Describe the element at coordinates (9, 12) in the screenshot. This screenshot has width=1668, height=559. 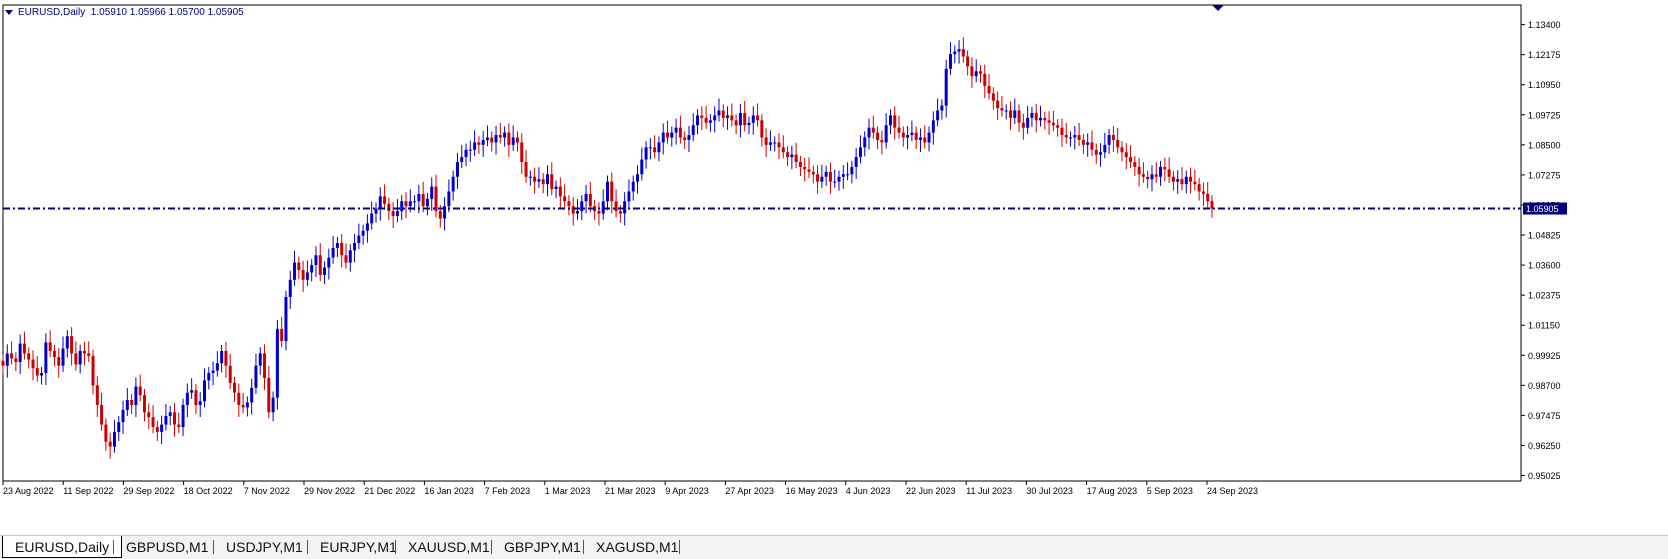
I see `chart-menu-triangle-icon` at that location.